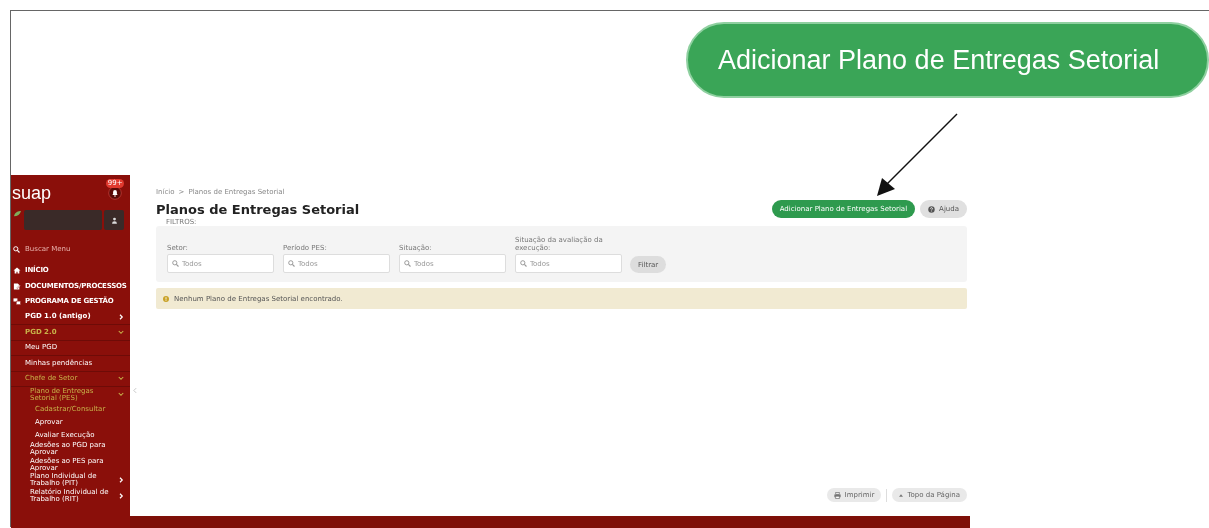 Image resolution: width=1209 pixels, height=528 pixels. What do you see at coordinates (32, 193) in the screenshot?
I see `logo: suap` at bounding box center [32, 193].